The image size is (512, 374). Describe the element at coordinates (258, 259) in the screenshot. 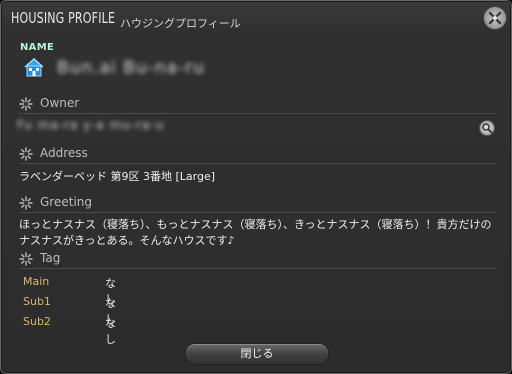

I see `tag-section-header: Tag` at that location.